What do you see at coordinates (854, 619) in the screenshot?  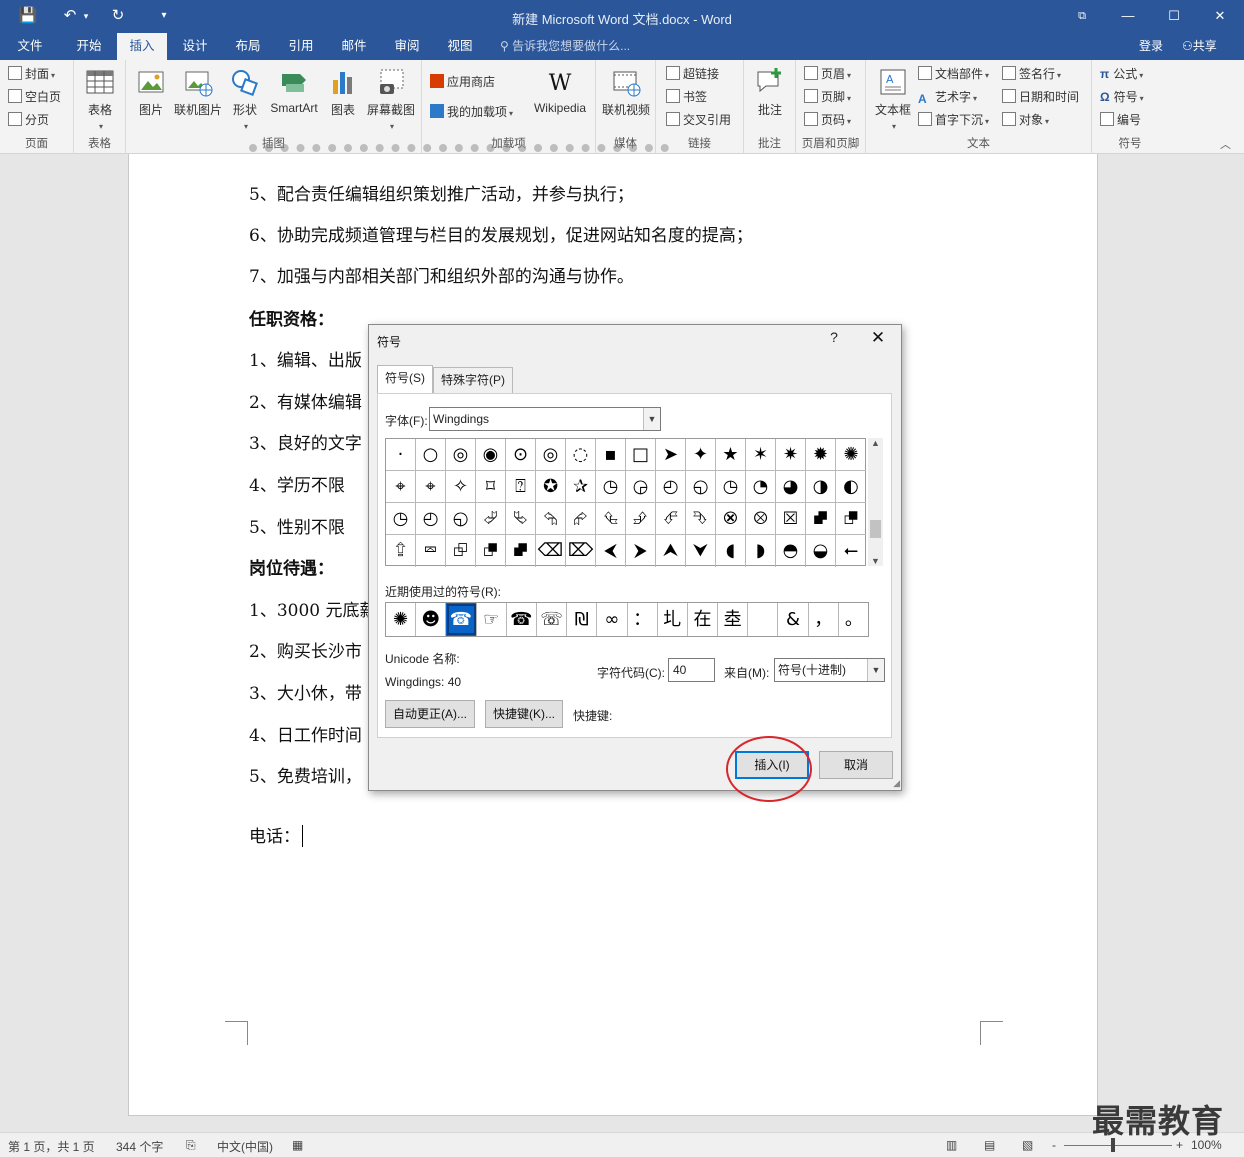 I see `recent-symbol-cell: 。` at bounding box center [854, 619].